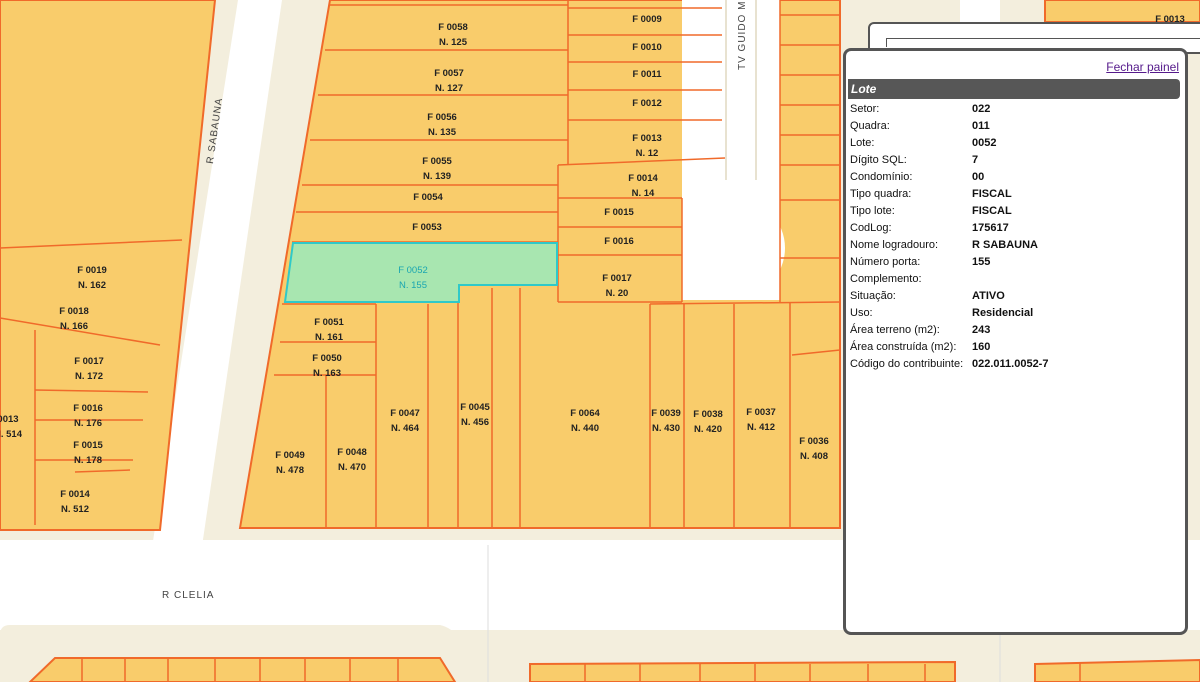 Image resolution: width=1200 pixels, height=682 pixels. What do you see at coordinates (814, 449) in the screenshot?
I see `lot-label: F 0036 N. 408` at bounding box center [814, 449].